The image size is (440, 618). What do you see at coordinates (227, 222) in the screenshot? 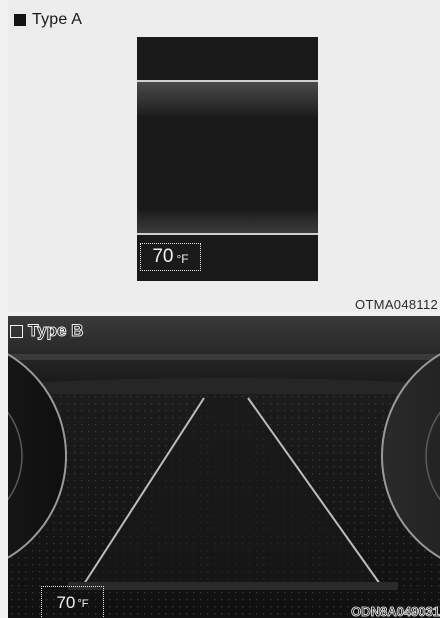
I see `bottom-glow-band` at bounding box center [227, 222].